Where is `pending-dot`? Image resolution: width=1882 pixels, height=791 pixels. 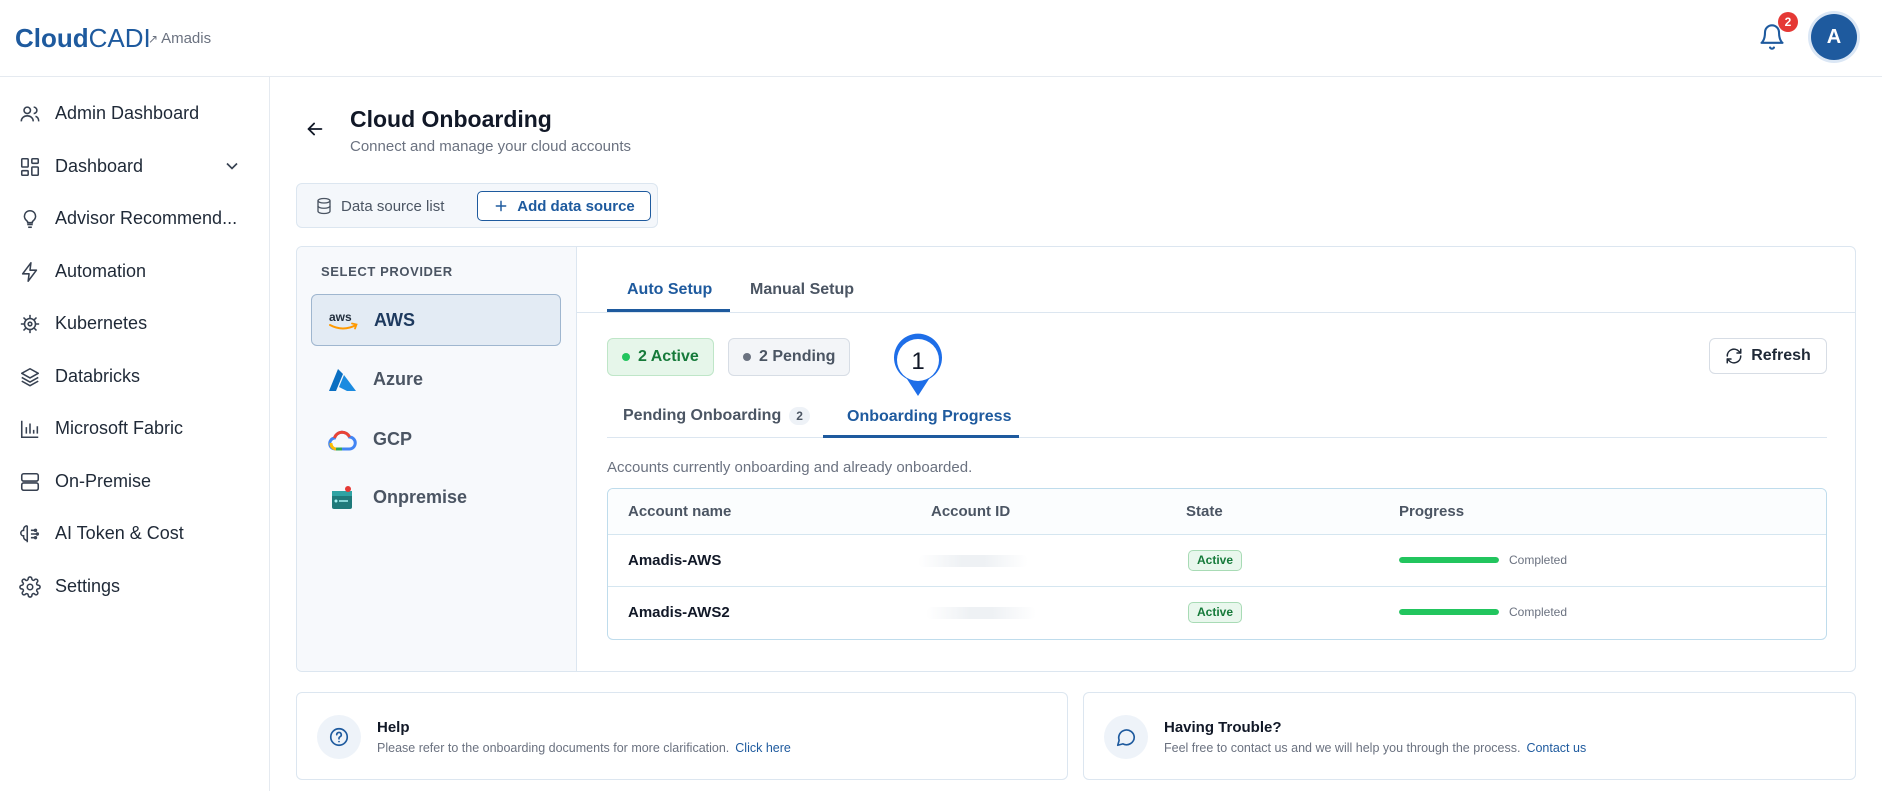
pending-dot is located at coordinates (747, 357).